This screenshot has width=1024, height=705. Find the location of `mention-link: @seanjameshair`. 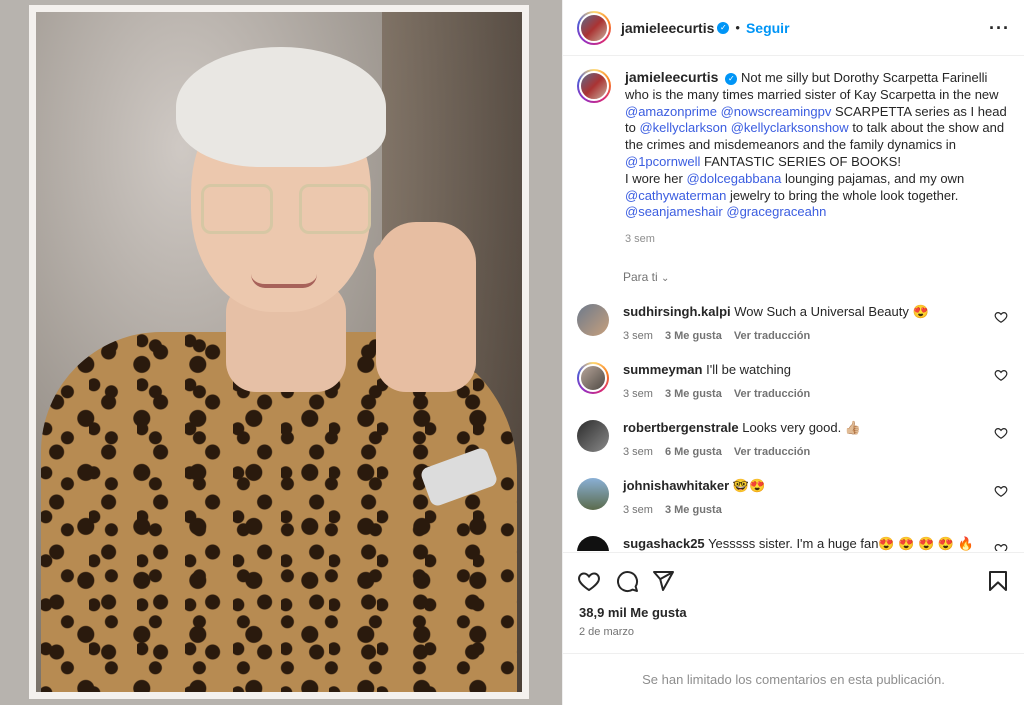

mention-link: @seanjameshair is located at coordinates (674, 211).